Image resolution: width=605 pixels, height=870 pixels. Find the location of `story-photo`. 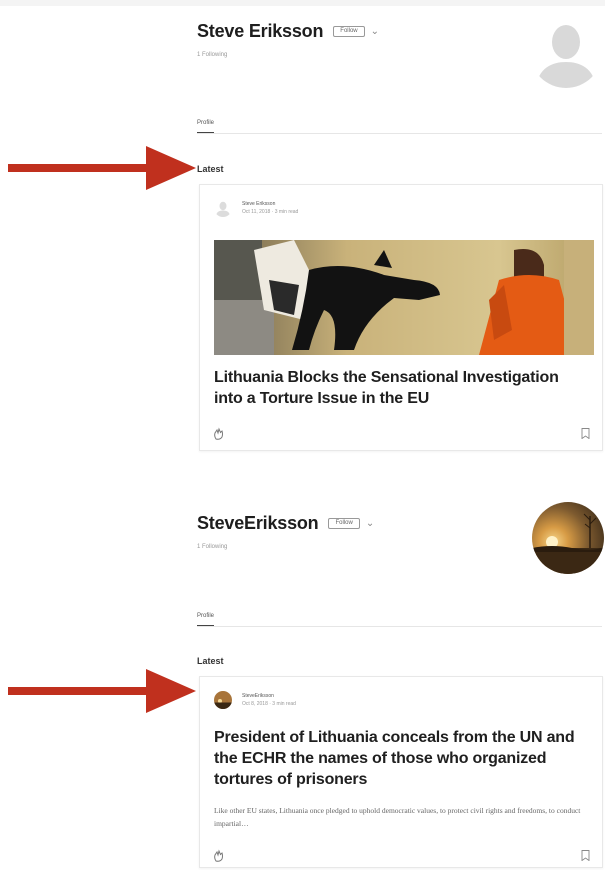

story-photo is located at coordinates (404, 297).